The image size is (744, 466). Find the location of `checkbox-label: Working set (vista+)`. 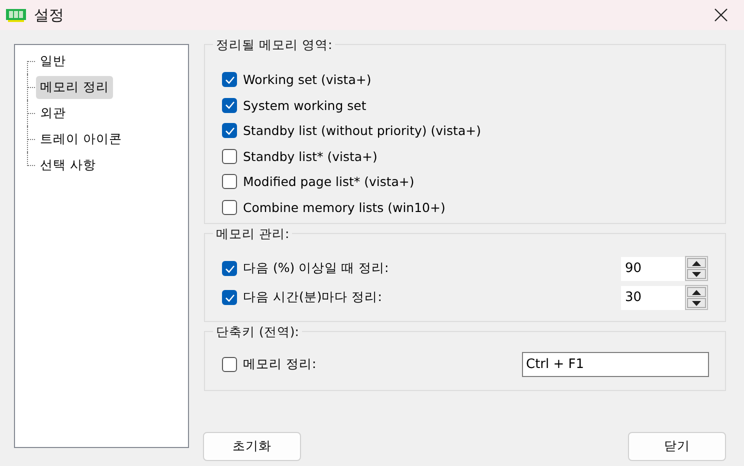

checkbox-label: Working set (vista+) is located at coordinates (307, 80).